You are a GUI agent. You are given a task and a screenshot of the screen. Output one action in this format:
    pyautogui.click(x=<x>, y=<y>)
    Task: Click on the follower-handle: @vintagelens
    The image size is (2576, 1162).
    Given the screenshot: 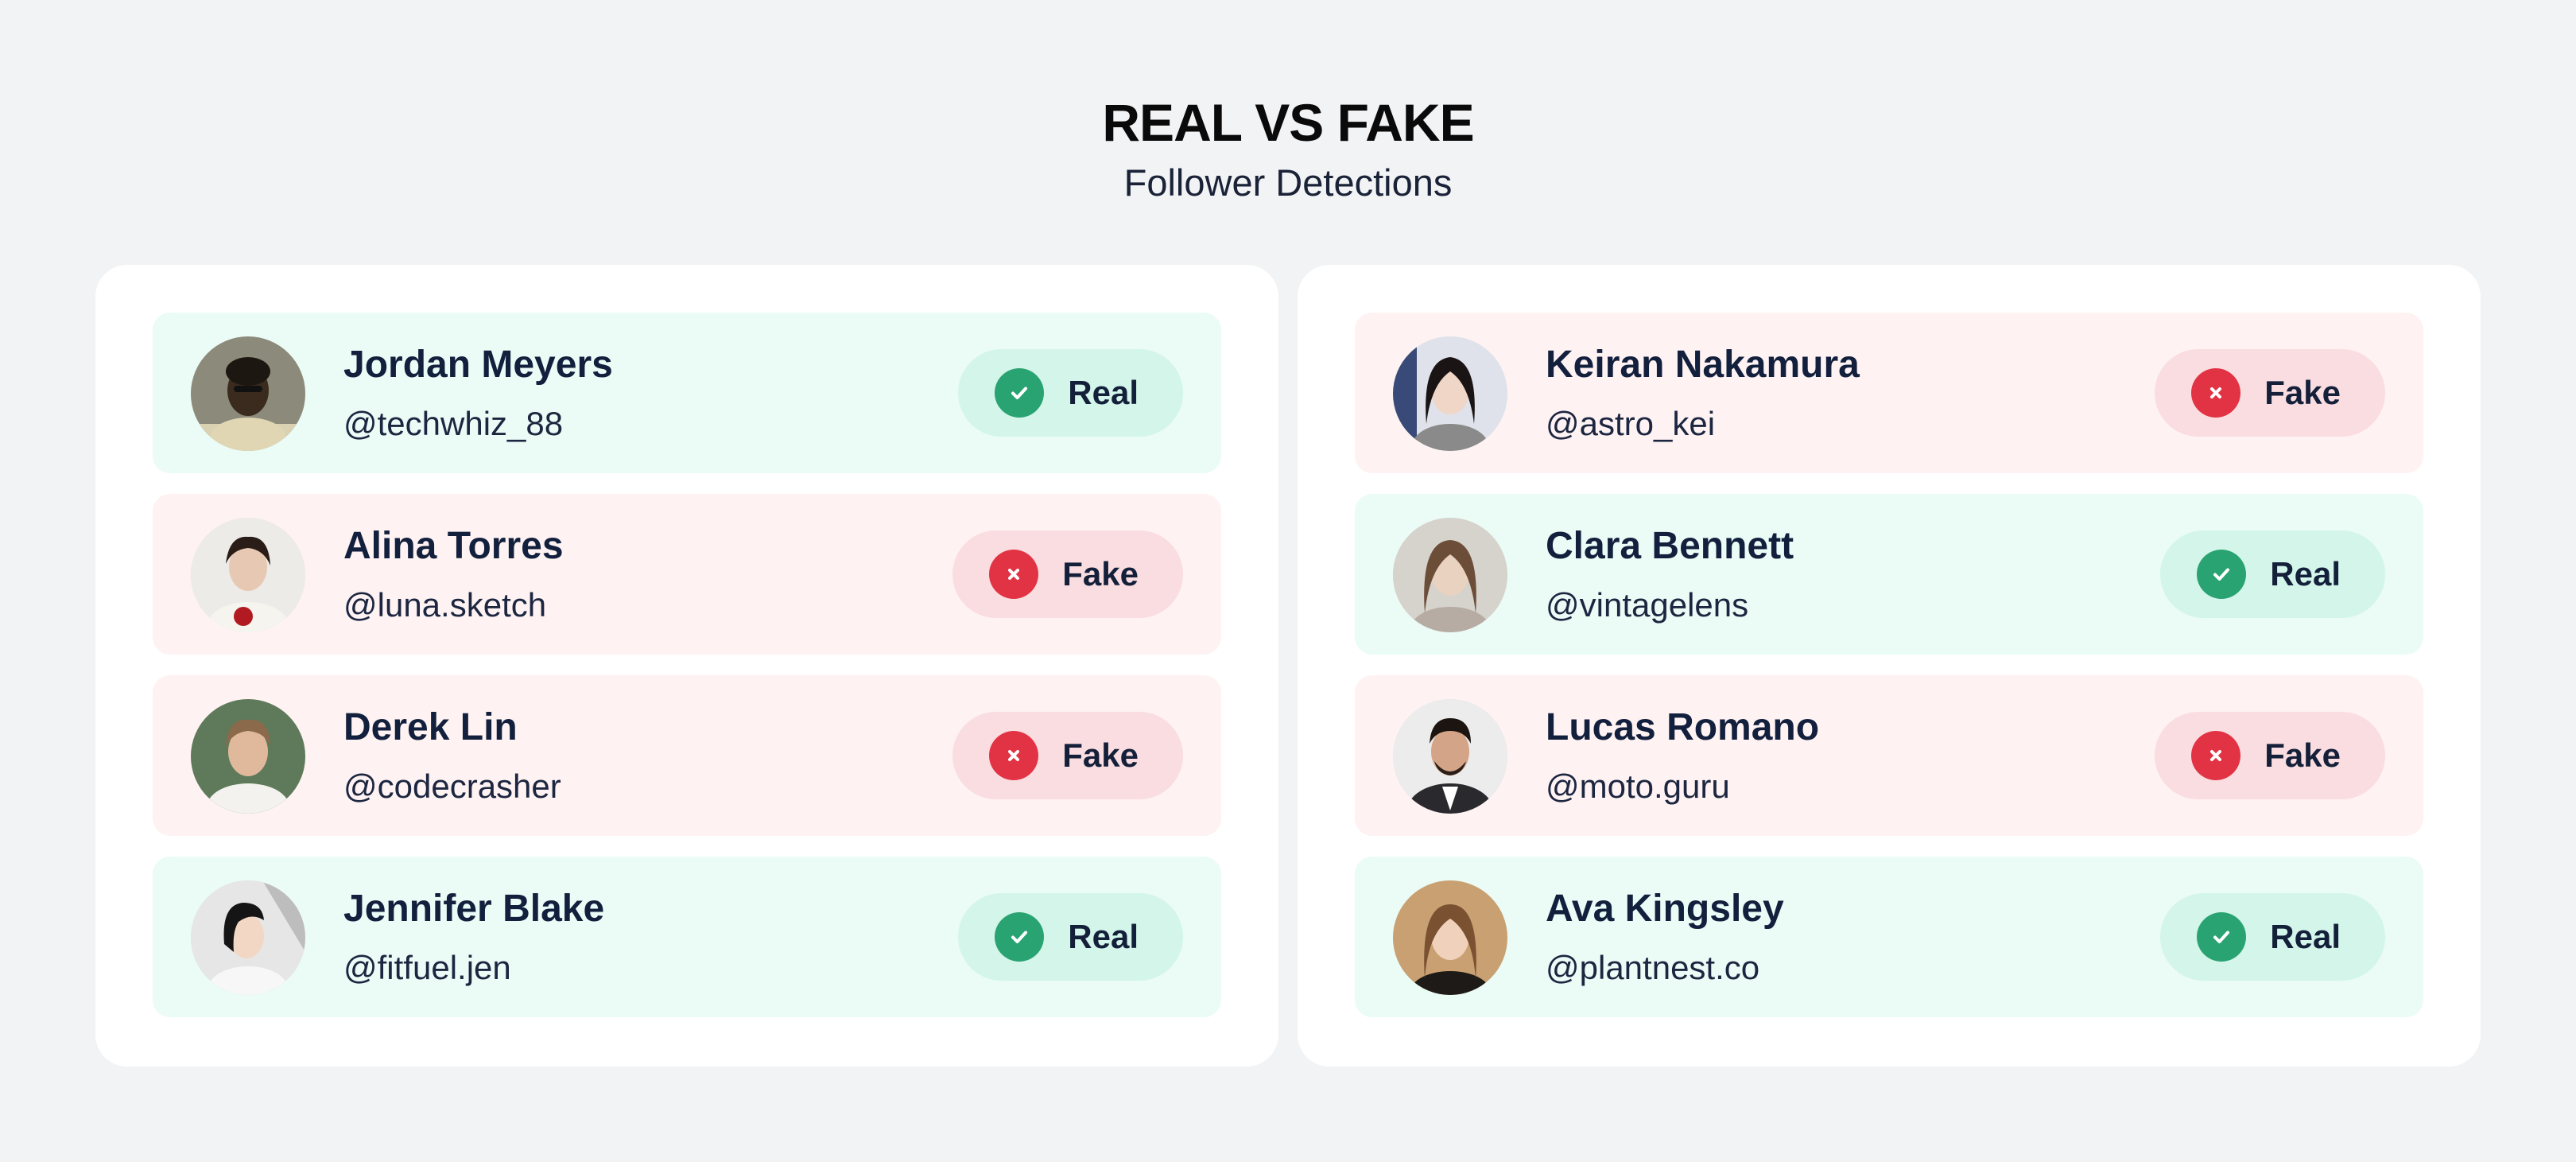 What is the action you would take?
    pyautogui.click(x=1648, y=605)
    